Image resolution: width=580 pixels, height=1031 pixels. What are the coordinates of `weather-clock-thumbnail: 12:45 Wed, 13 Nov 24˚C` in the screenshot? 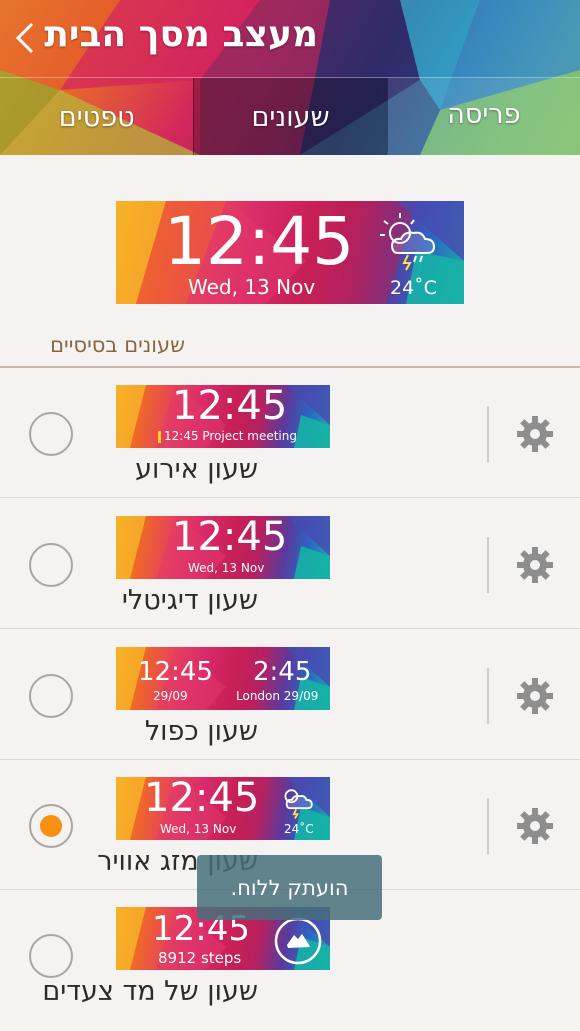 It's located at (223, 808).